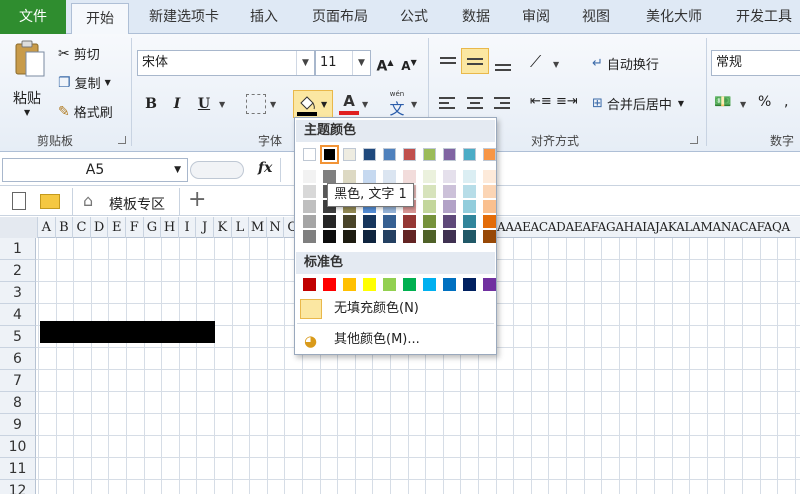  What do you see at coordinates (18, 293) in the screenshot?
I see `row-header-3: 3` at bounding box center [18, 293].